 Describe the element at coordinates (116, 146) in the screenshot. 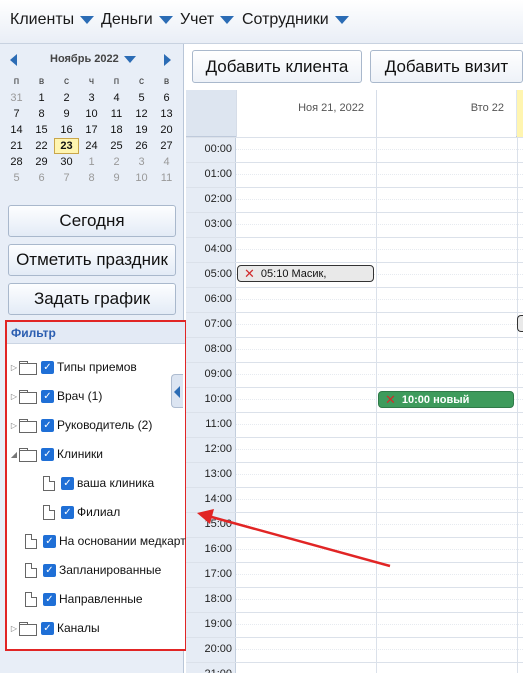

I see `calendar-day: 25` at that location.